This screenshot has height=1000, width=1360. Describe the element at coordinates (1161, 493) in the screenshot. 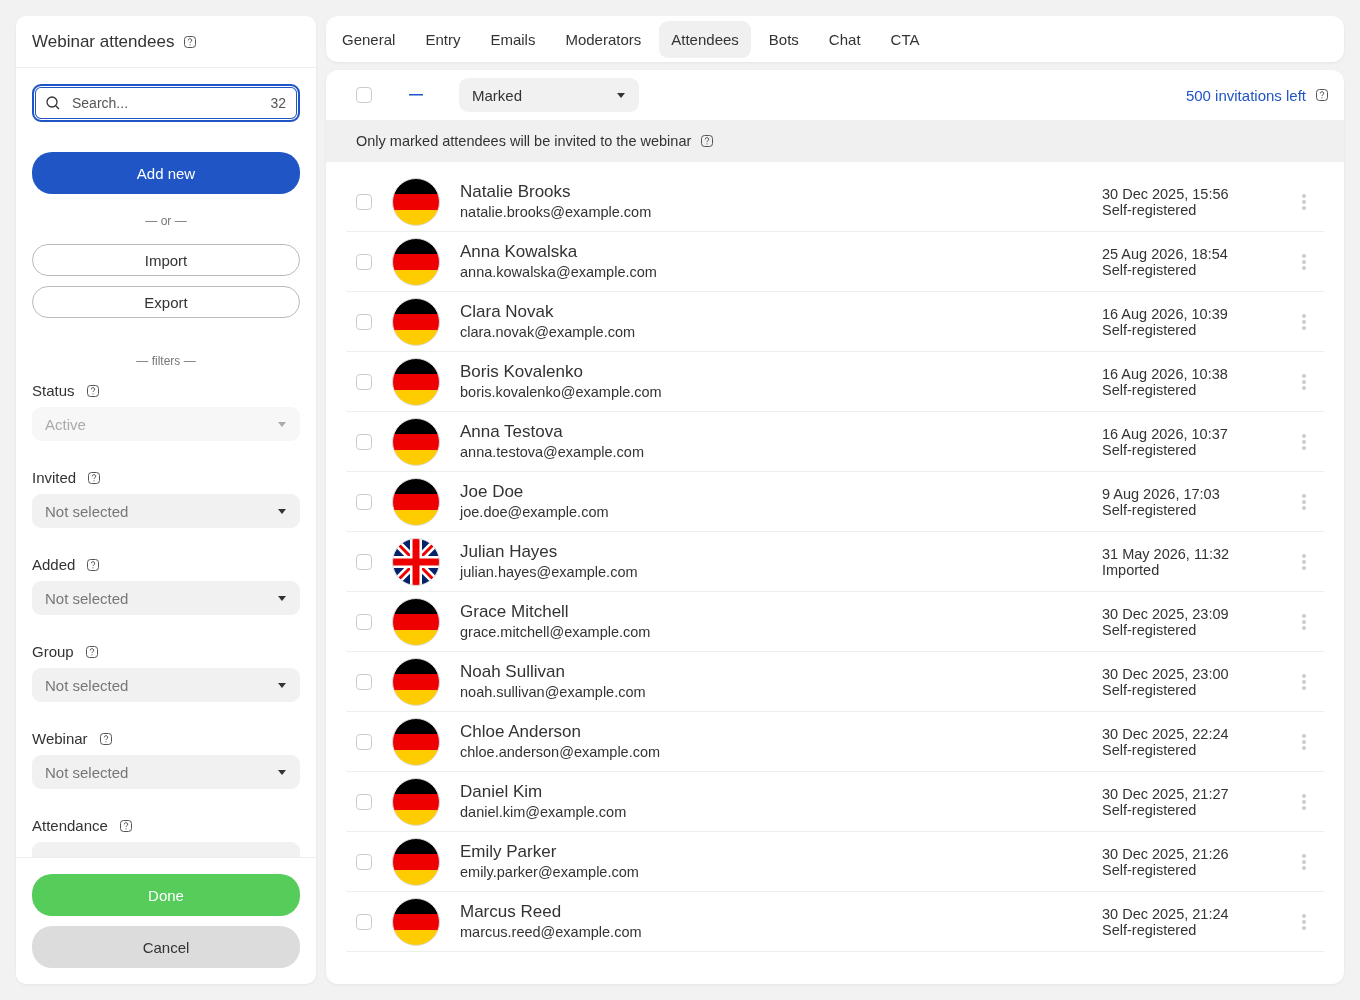

I see `registration-date: 9 Aug 2026, 17:03` at that location.